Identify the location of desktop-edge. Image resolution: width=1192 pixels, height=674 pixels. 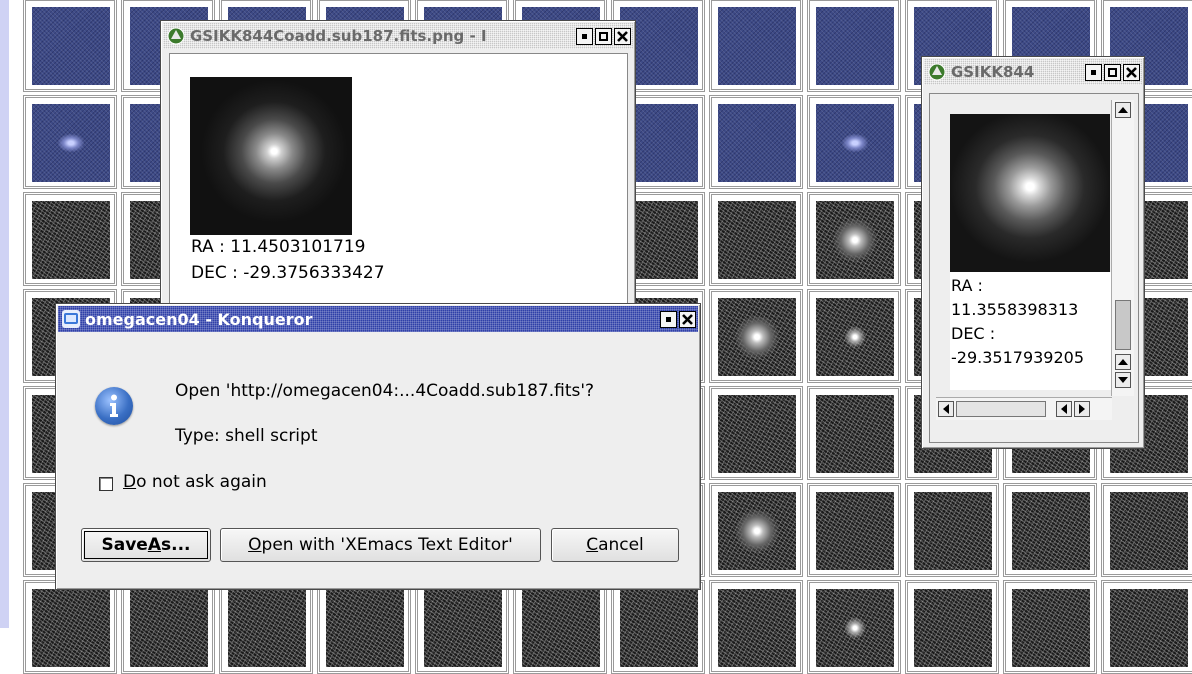
(4, 314).